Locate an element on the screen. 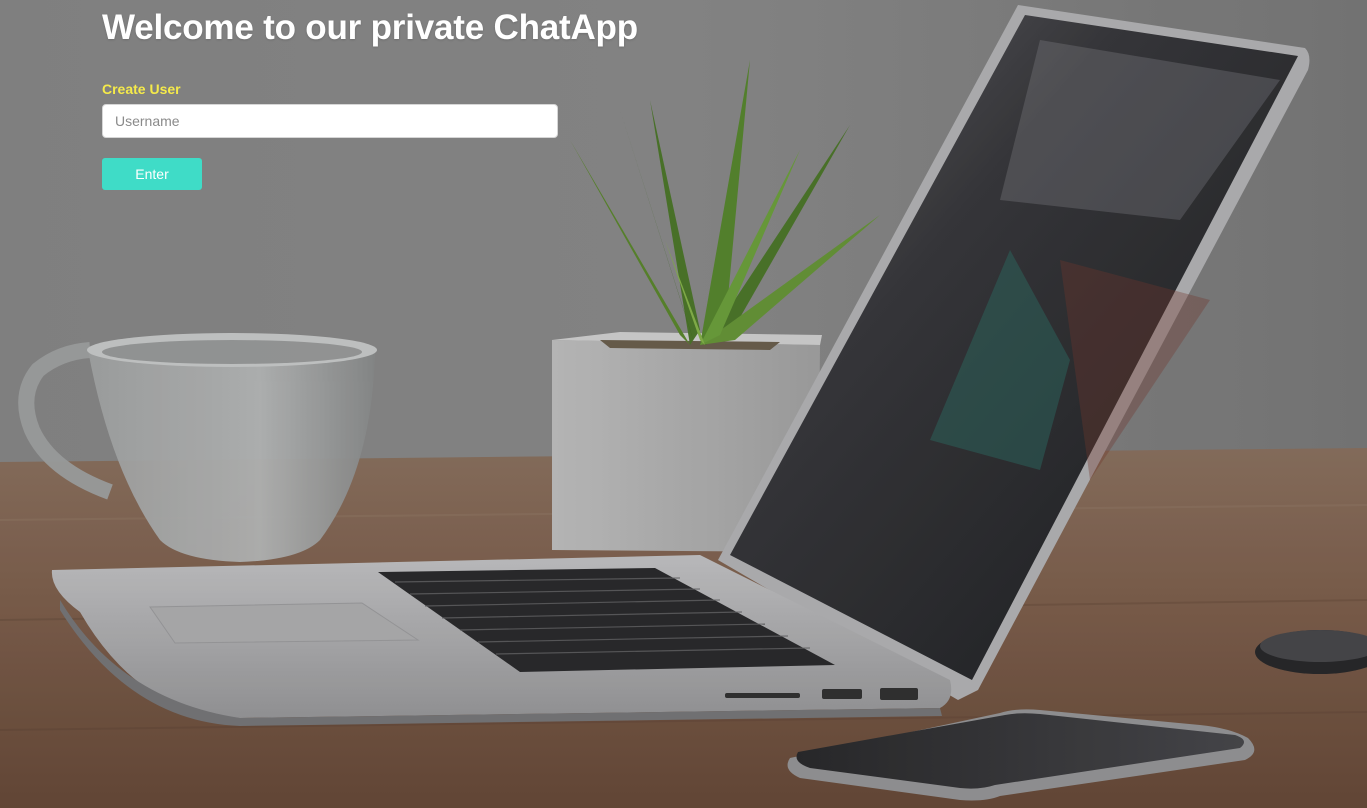 The height and width of the screenshot is (808, 1367). page-title: Welcome to our private ChatApp is located at coordinates (370, 27).